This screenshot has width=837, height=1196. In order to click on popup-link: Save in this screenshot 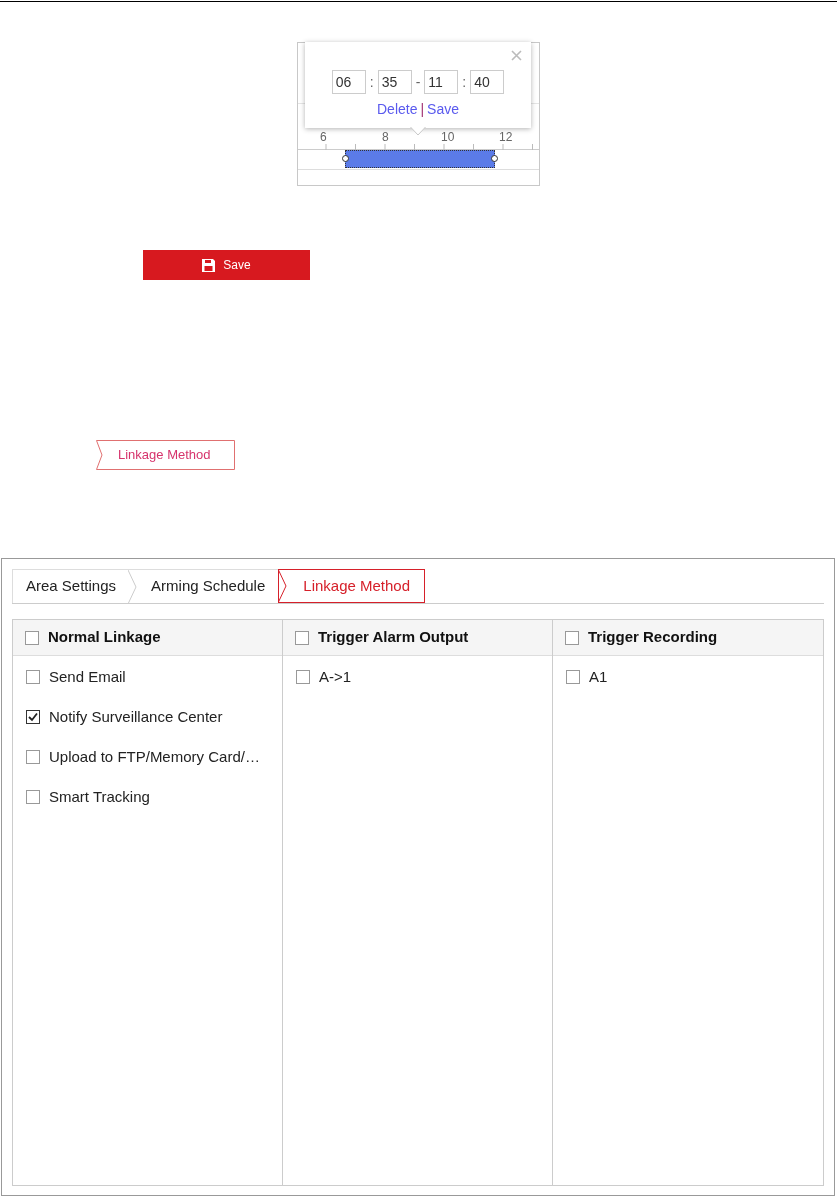, I will do `click(443, 109)`.